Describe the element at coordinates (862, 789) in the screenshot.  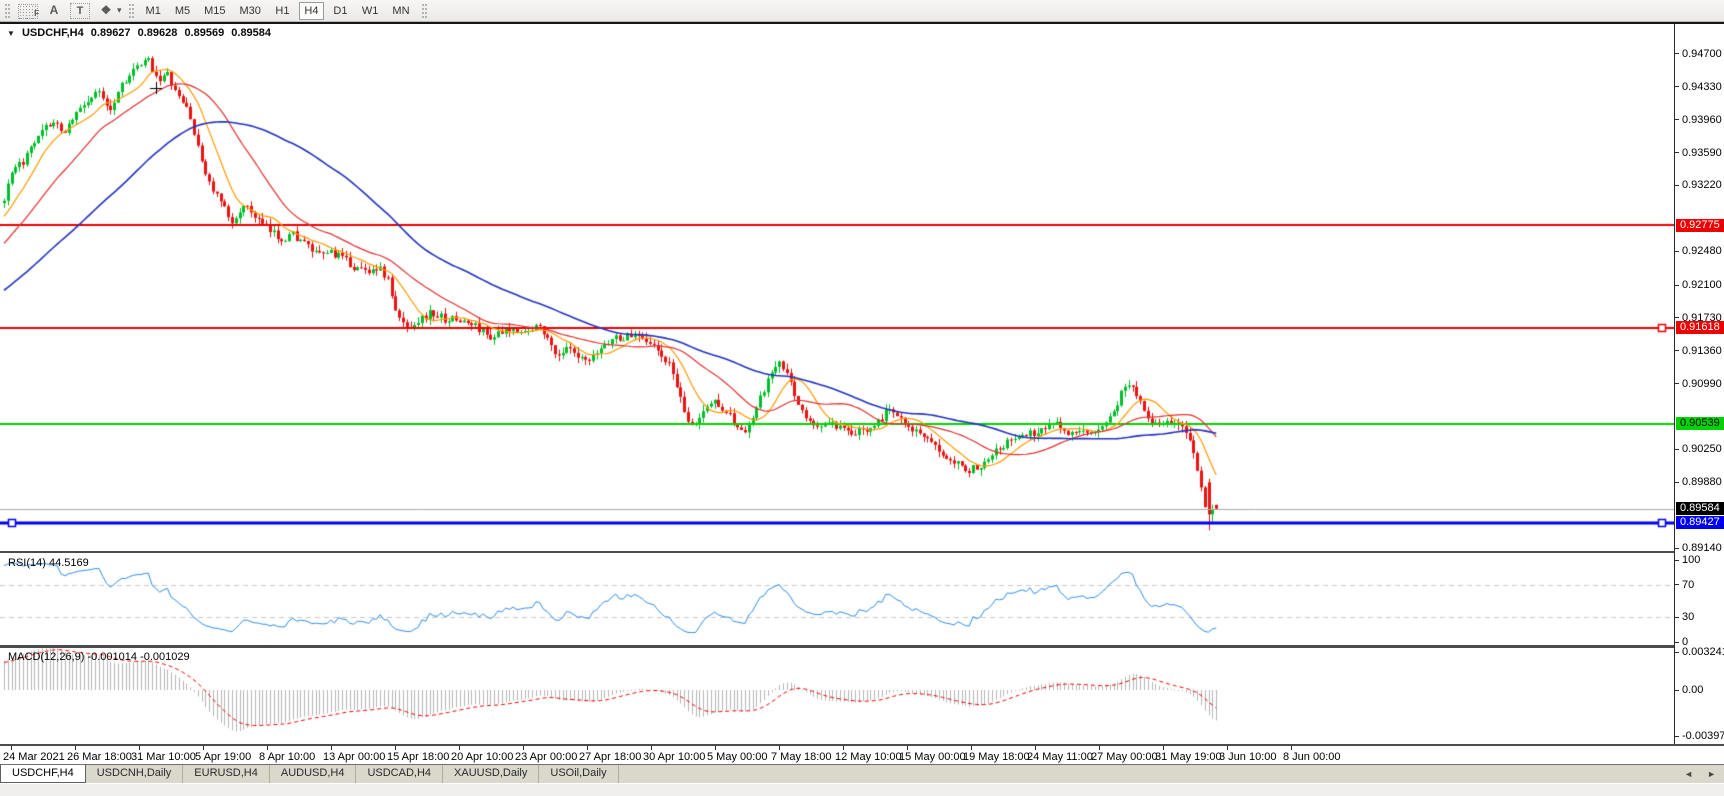
I see `status-strip` at that location.